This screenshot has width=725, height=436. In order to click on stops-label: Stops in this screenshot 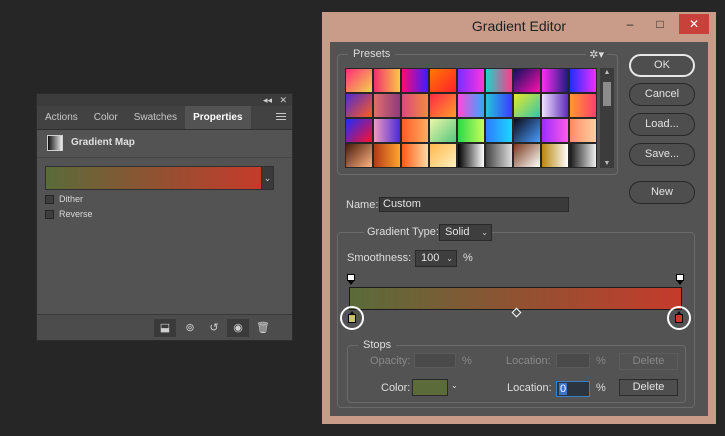, I will do `click(377, 345)`.